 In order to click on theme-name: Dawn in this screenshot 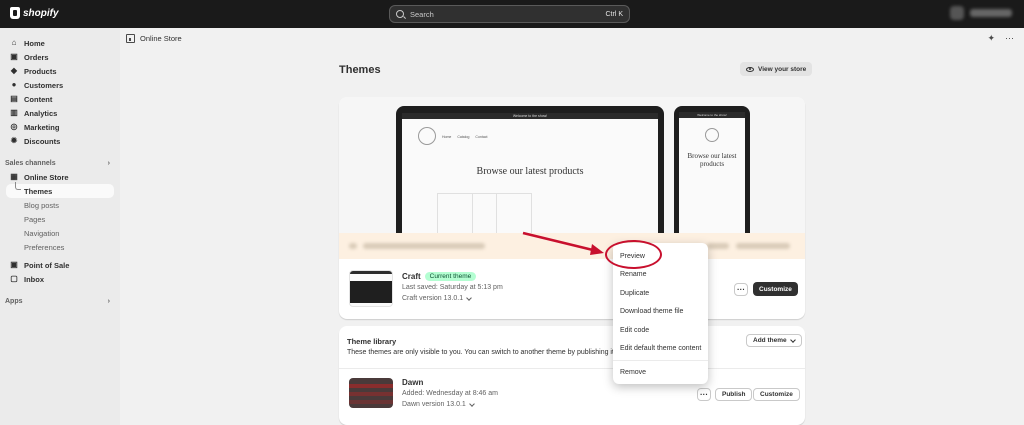, I will do `click(413, 382)`.